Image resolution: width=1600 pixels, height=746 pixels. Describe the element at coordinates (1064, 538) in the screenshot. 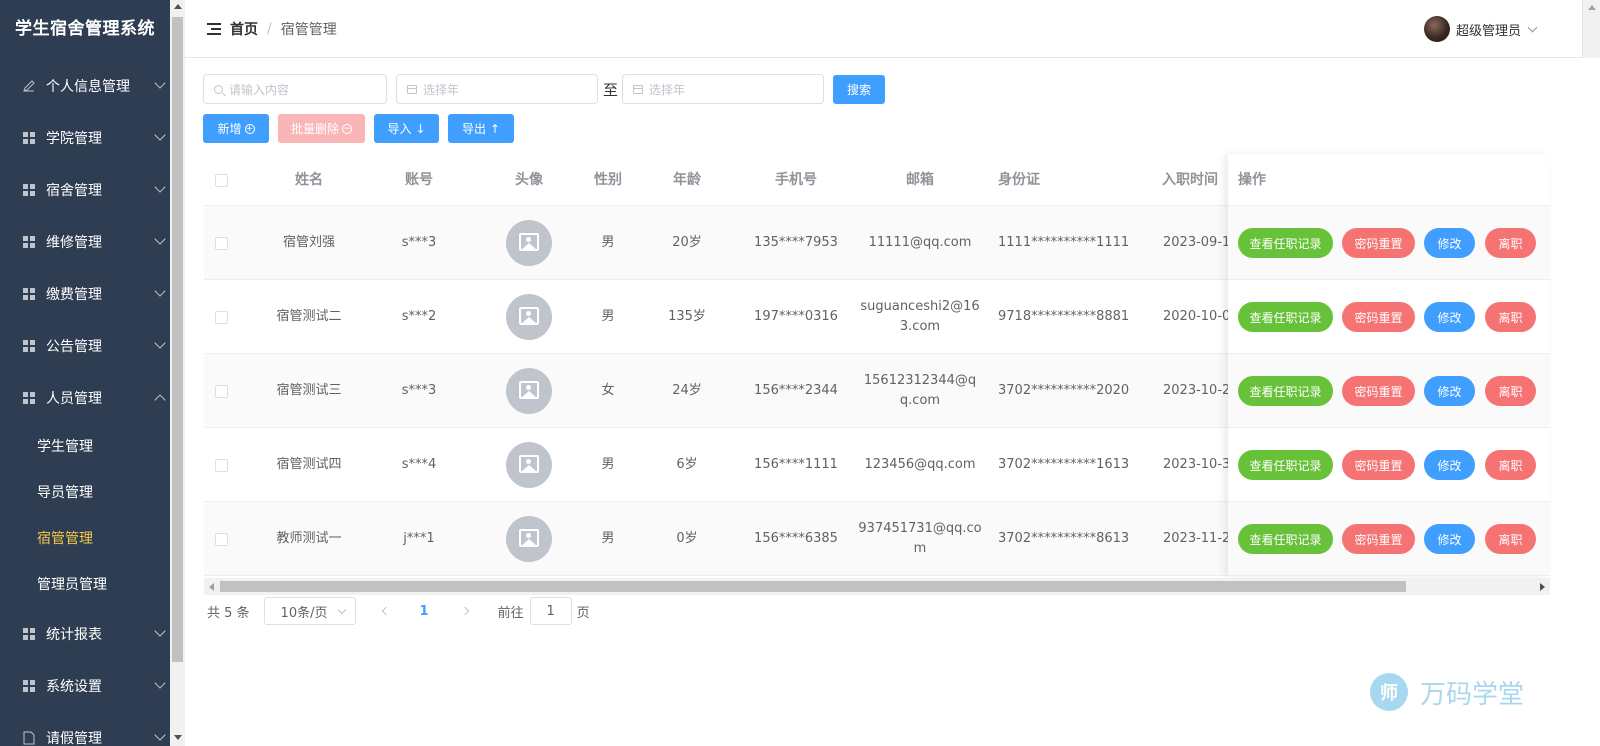

I see `cell-id-card: 3702**********8613` at that location.